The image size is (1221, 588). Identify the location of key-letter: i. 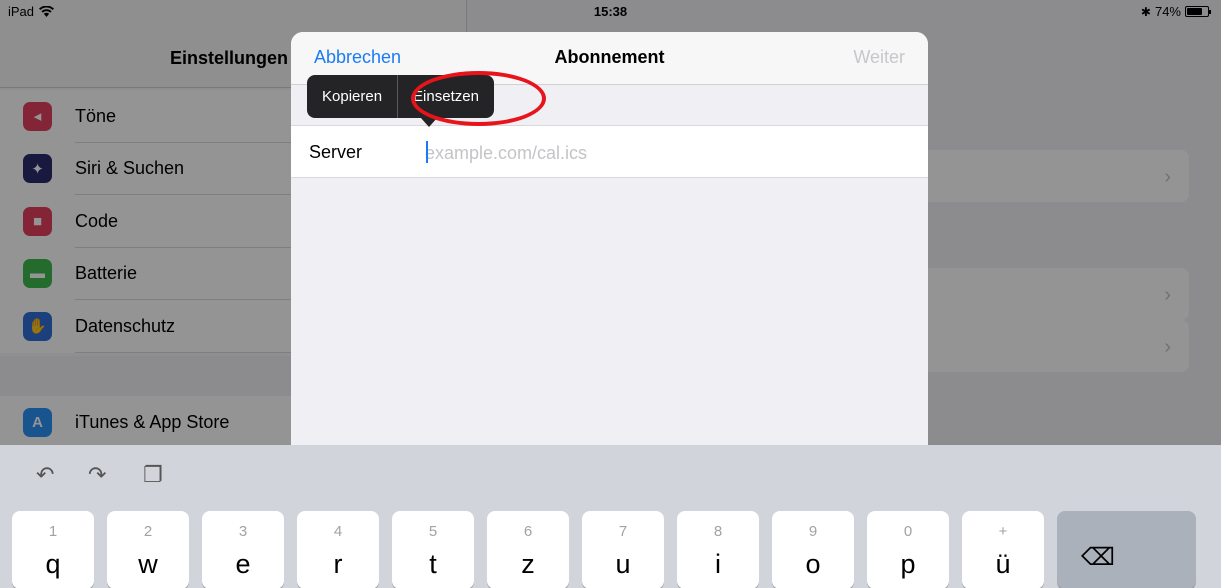
(718, 564).